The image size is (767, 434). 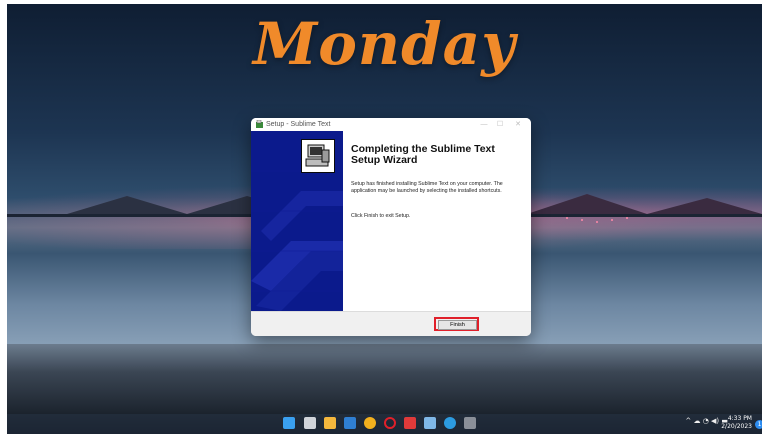 I want to click on mail-icon, so click(x=350, y=423).